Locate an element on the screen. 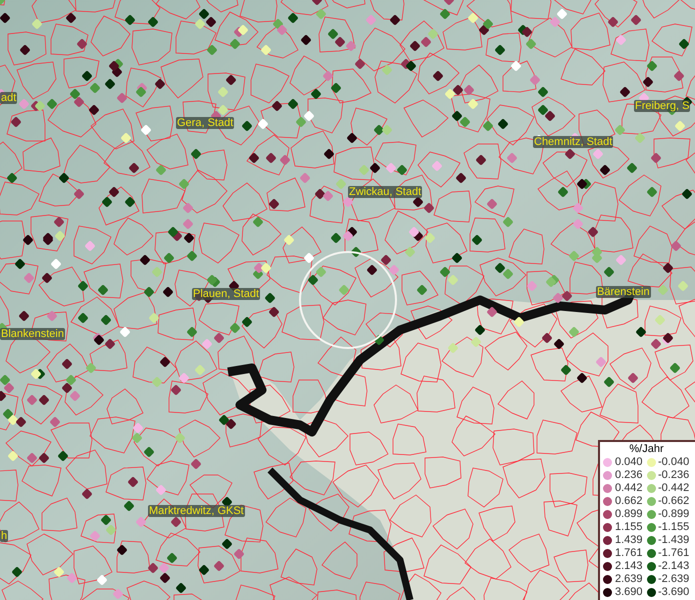 The image size is (695, 600). place-label: Chemnitz, Stadt is located at coordinates (573, 142).